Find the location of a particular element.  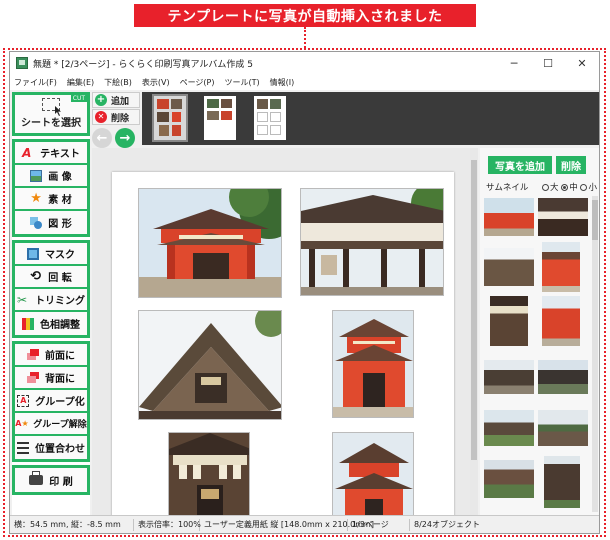

tool-group-print: 印 刷 is located at coordinates (51, 480).